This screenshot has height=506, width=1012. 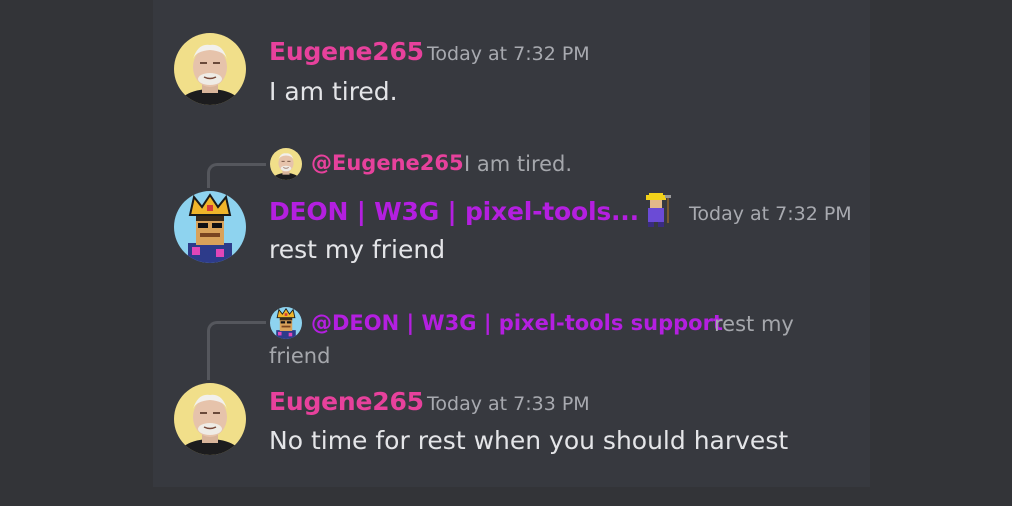 What do you see at coordinates (517, 323) in the screenshot?
I see `reply-mention: @DEON | W3G | pixel-tools support` at bounding box center [517, 323].